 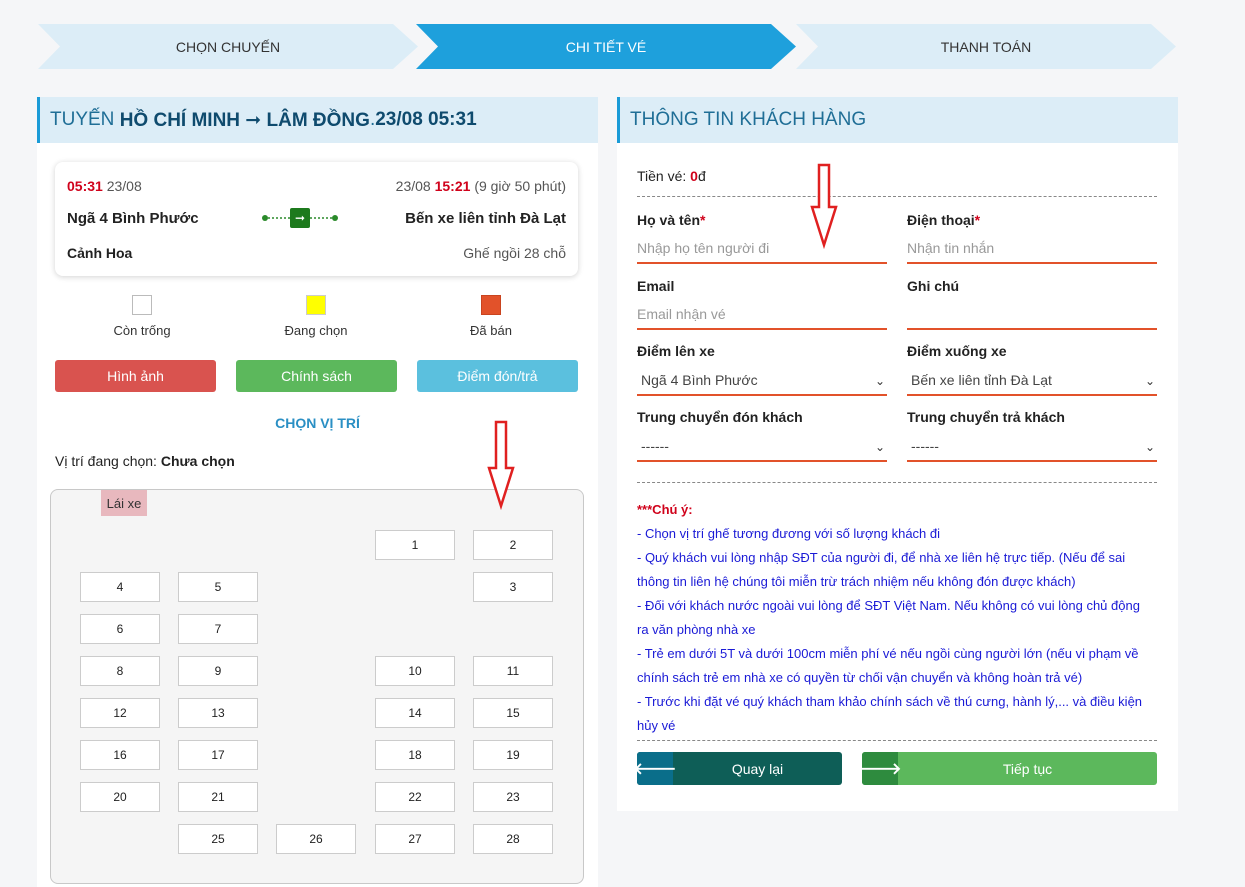 What do you see at coordinates (218, 587) in the screenshot?
I see `seat: 5` at bounding box center [218, 587].